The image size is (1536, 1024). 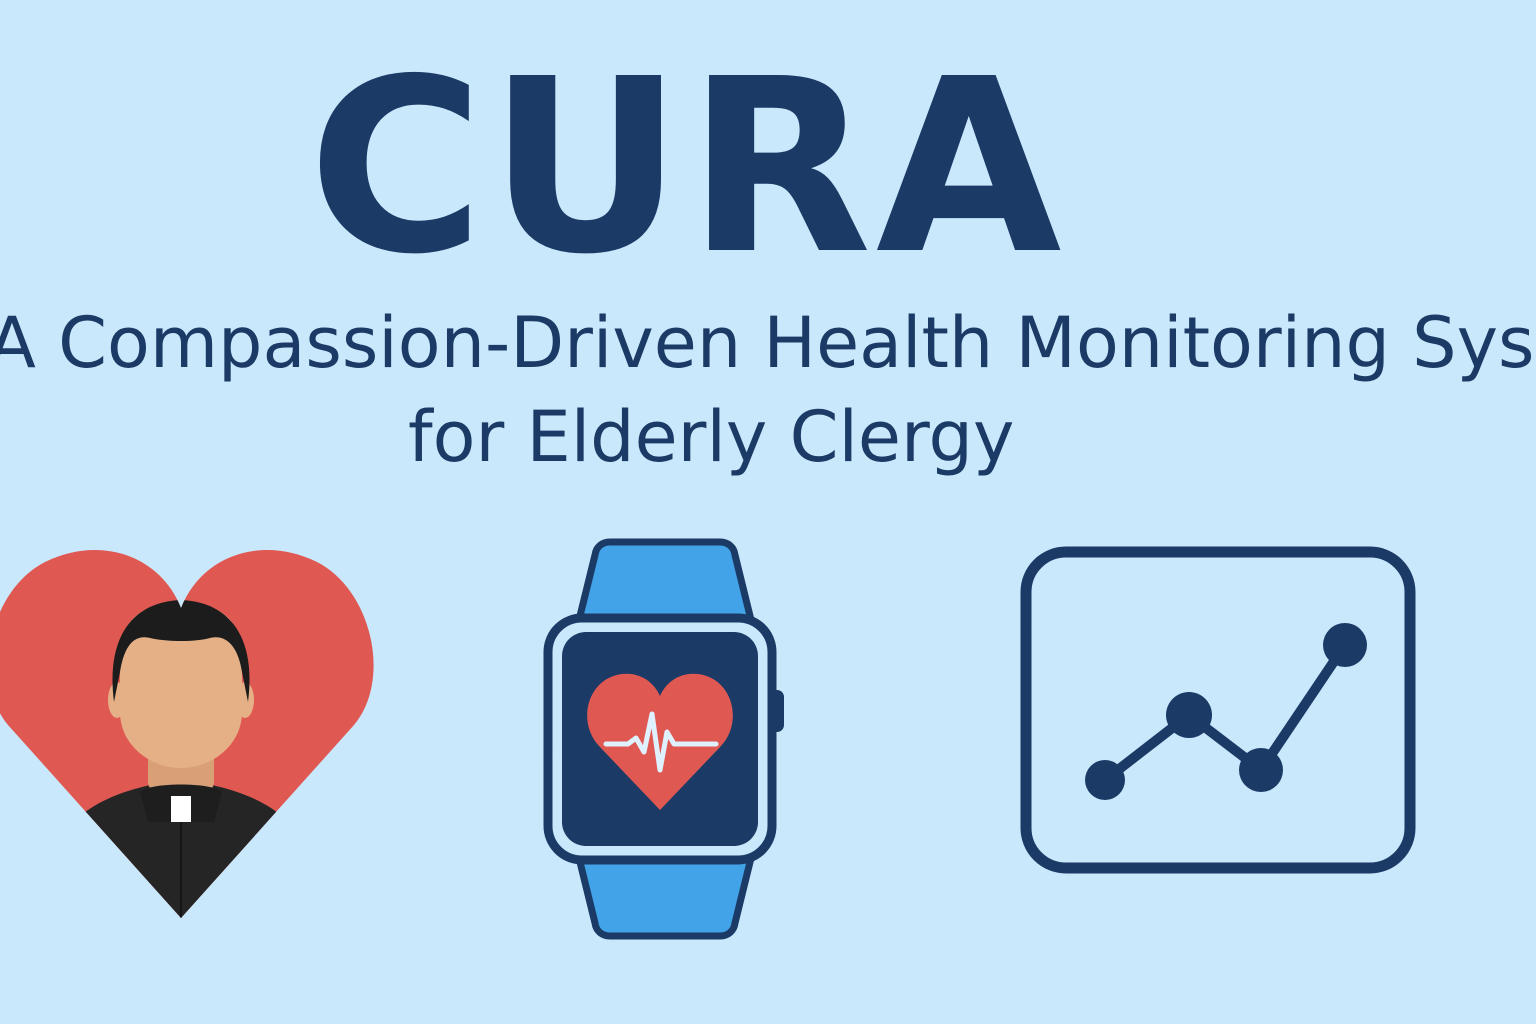 I want to click on smartwatch-heartbeat-icon, so click(x=663, y=739).